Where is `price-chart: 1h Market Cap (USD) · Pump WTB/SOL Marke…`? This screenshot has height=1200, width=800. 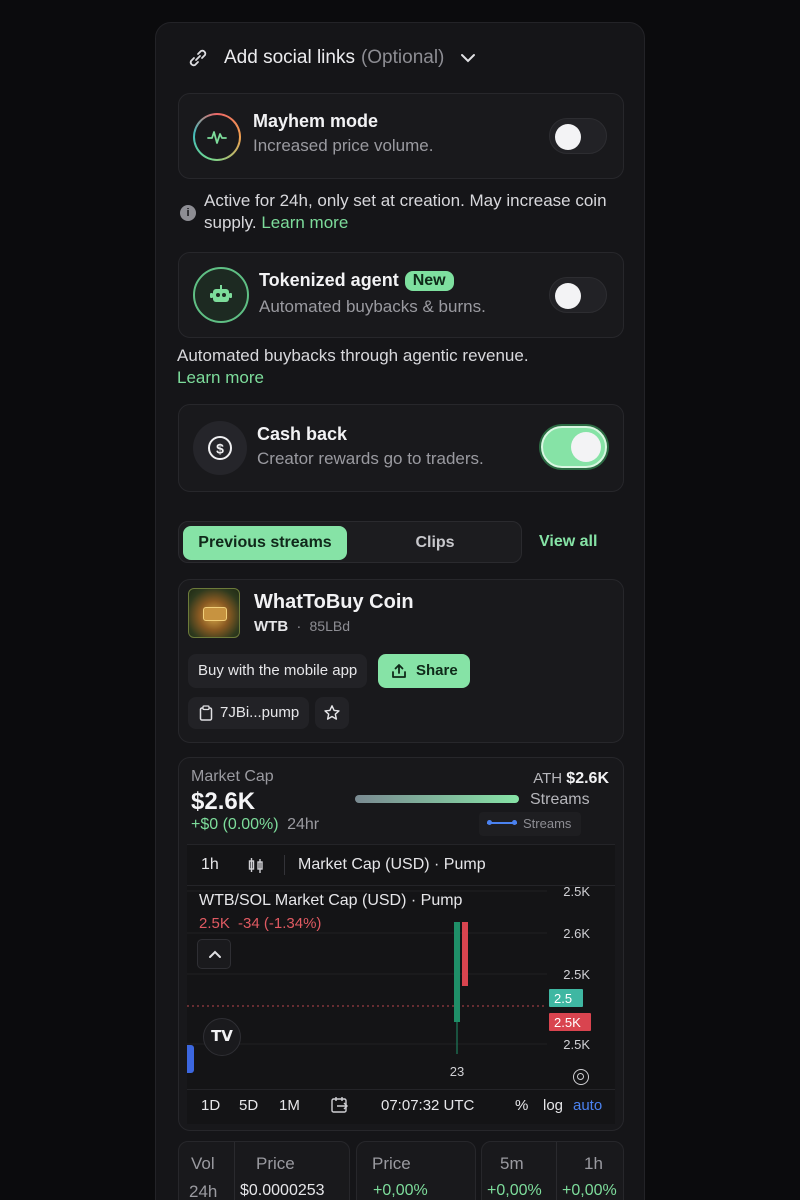
price-chart: 1h Market Cap (USD) · Pump WTB/SOL Marke… is located at coordinates (401, 984).